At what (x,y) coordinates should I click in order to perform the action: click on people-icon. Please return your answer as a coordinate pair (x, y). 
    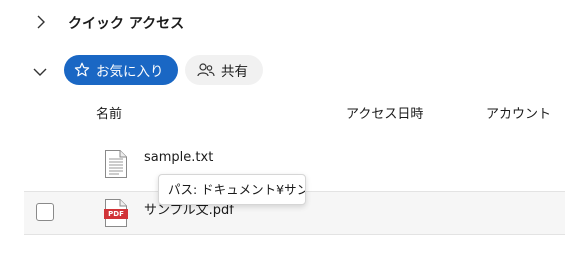
    Looking at the image, I should click on (206, 70).